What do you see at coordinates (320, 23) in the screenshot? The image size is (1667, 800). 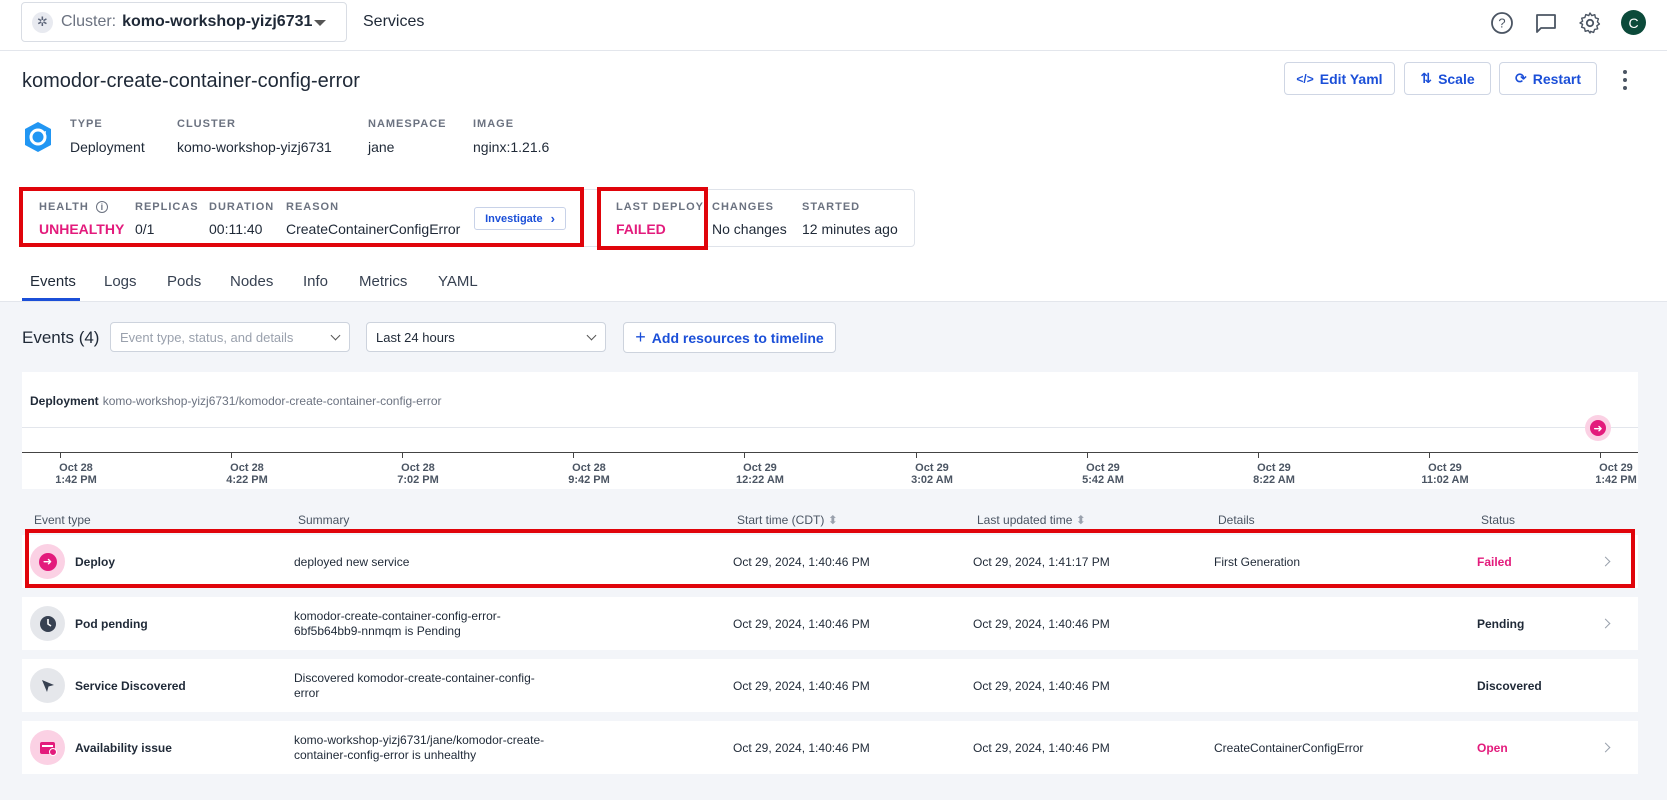 I see `caret-down-icon` at bounding box center [320, 23].